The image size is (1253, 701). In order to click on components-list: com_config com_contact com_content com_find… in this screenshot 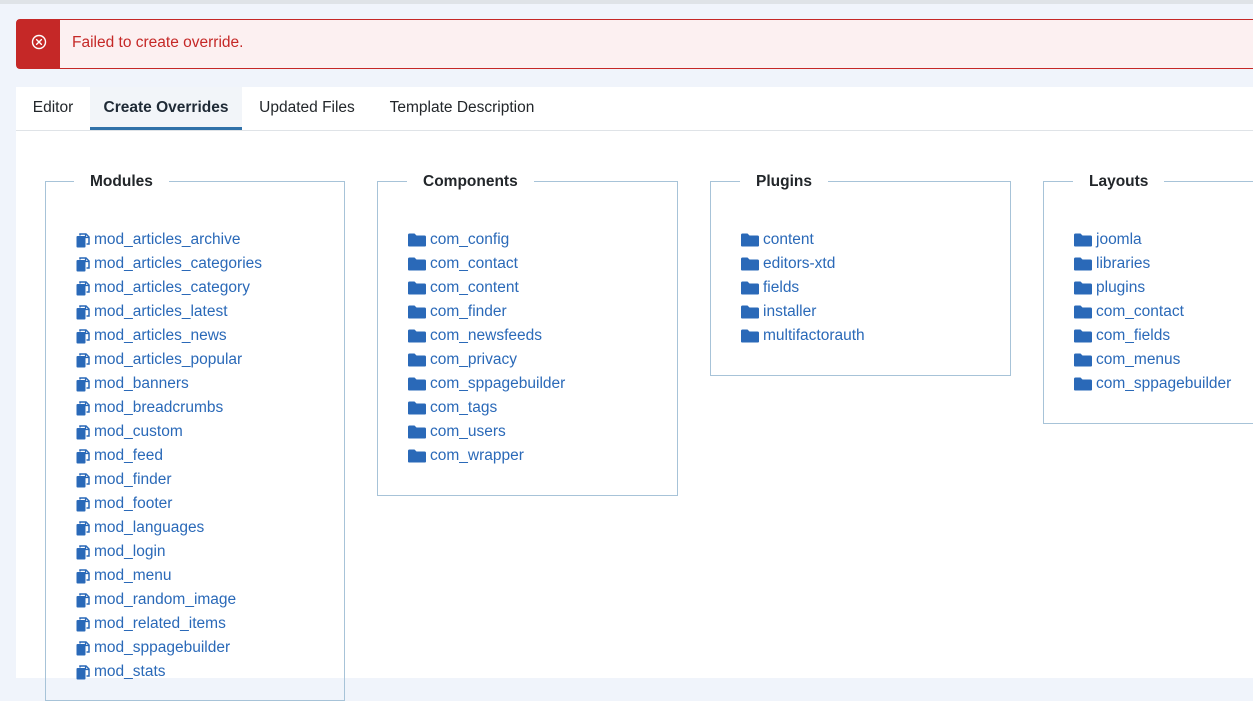, I will do `click(486, 348)`.